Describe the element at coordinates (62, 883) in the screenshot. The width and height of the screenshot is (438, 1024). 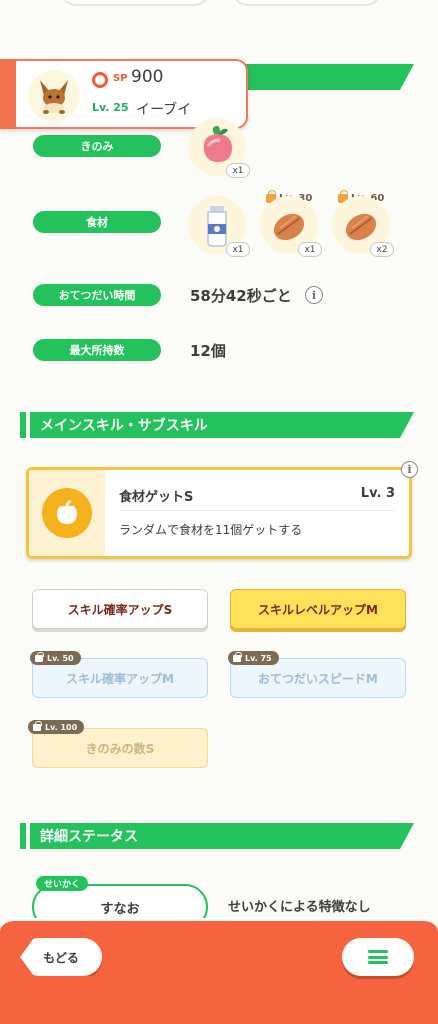
I see `nature-tag: せいかく` at that location.